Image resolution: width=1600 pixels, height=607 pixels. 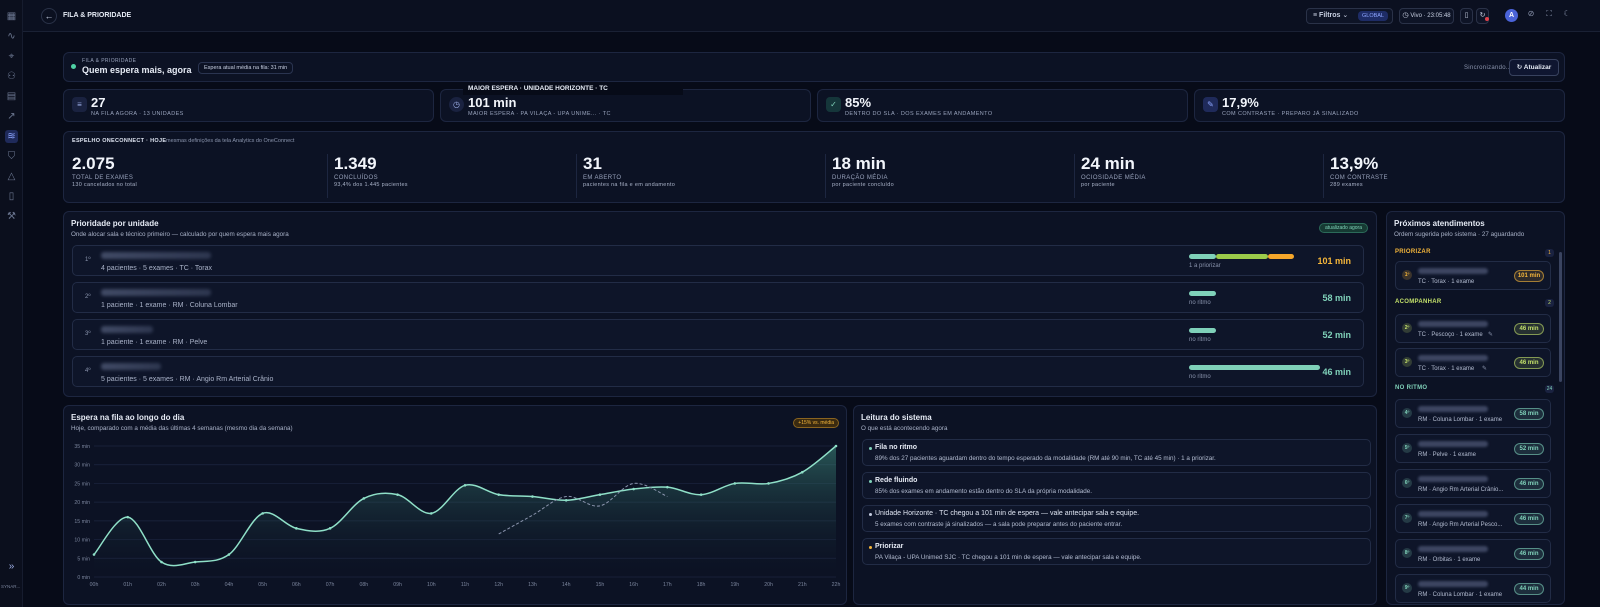 I want to click on clock-icon: ◷, so click(x=1405, y=15).